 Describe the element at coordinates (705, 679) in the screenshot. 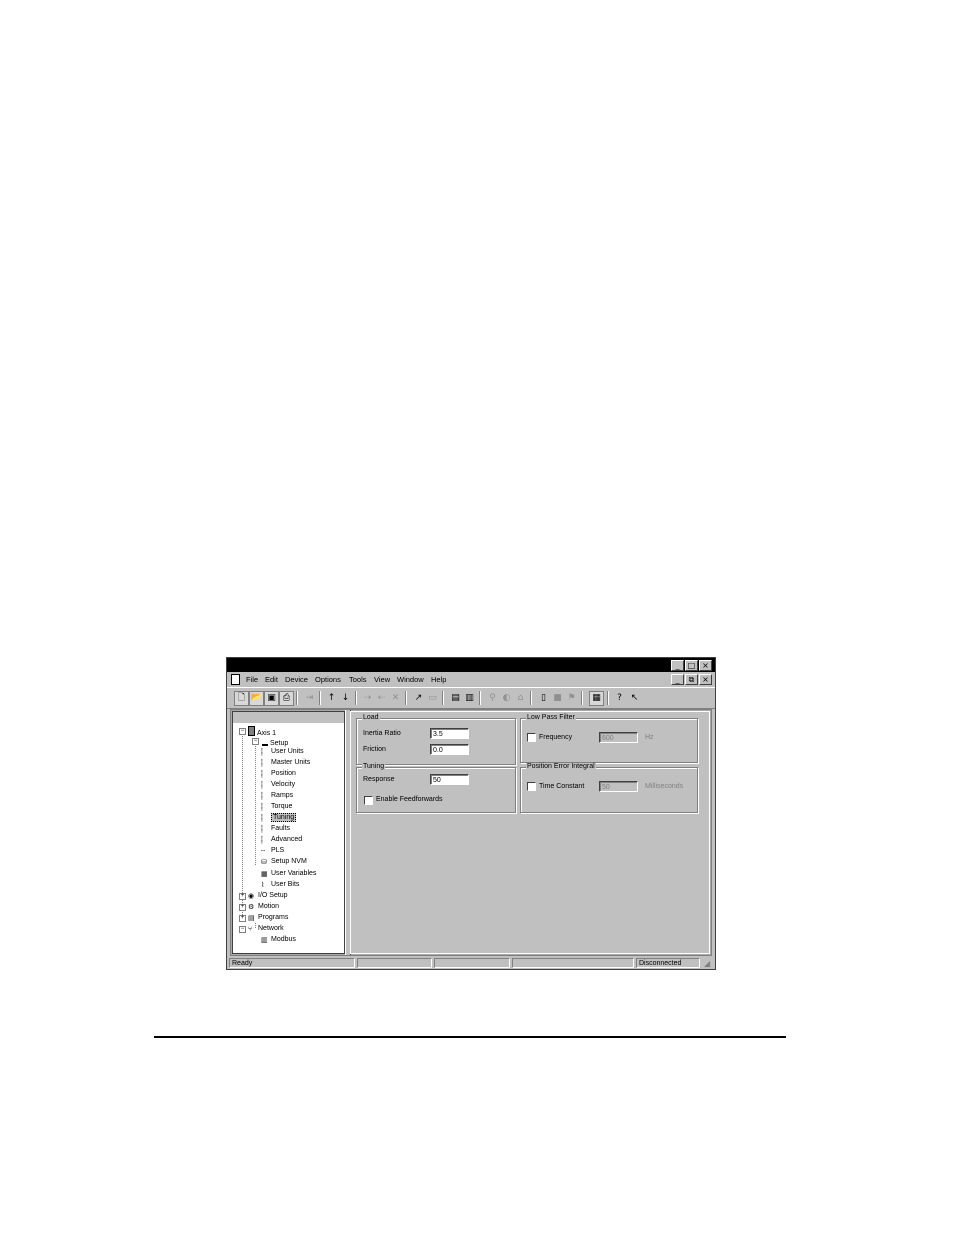

I see `mdi-close-button: ×` at that location.